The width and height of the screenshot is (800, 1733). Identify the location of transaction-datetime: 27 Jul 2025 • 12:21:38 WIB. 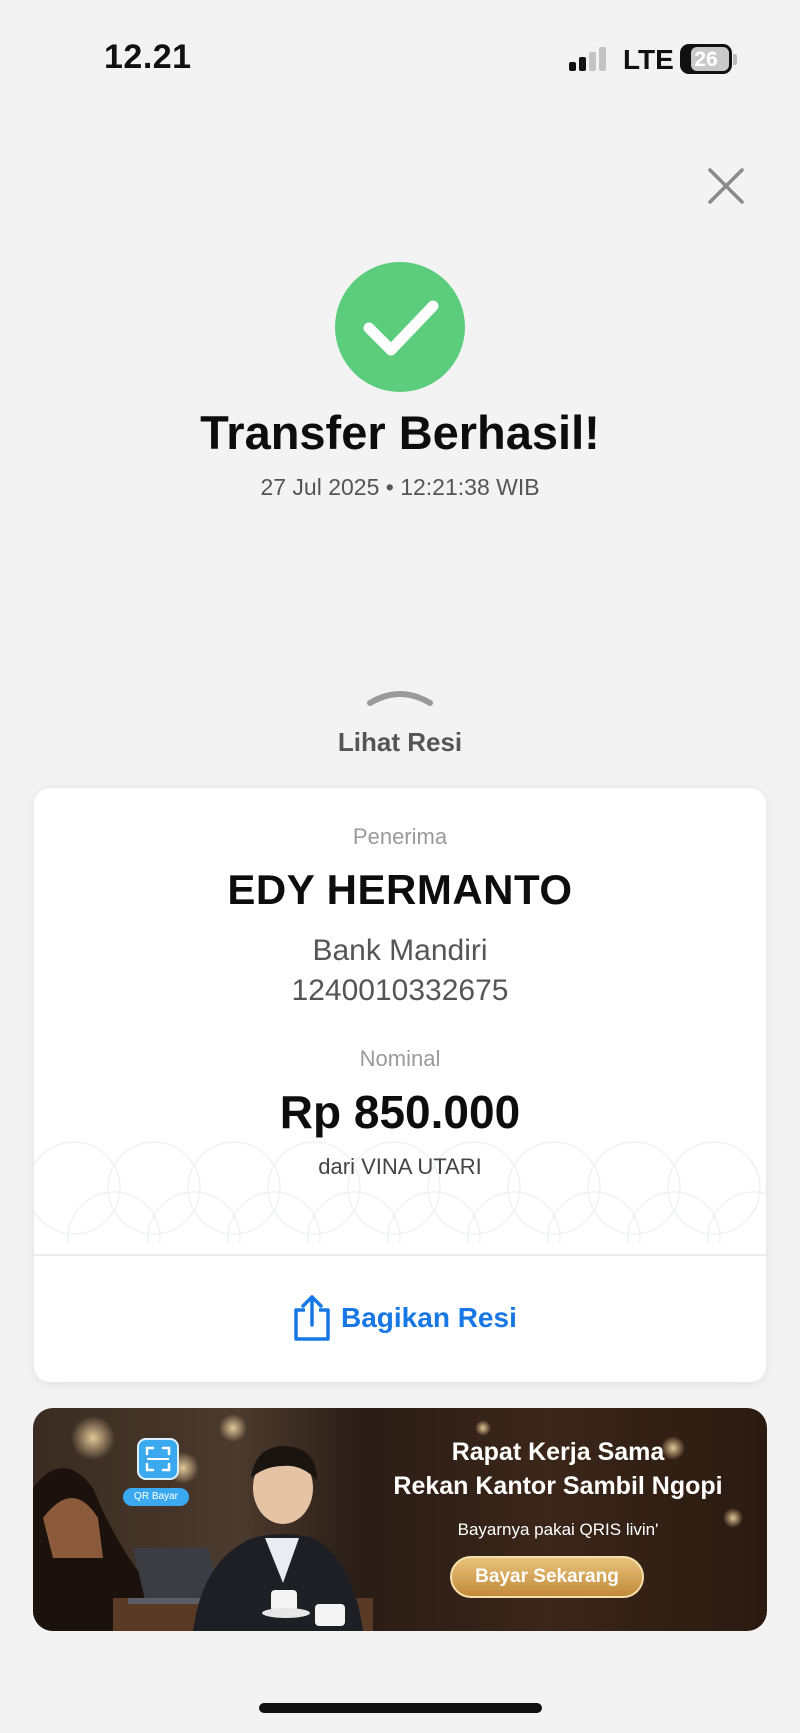
(400, 487).